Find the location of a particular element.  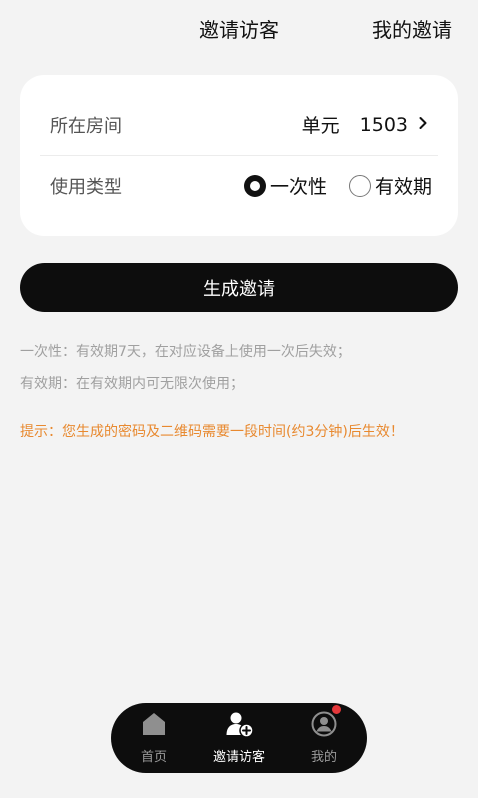

room-value: 单元 1503 is located at coordinates (365, 124).